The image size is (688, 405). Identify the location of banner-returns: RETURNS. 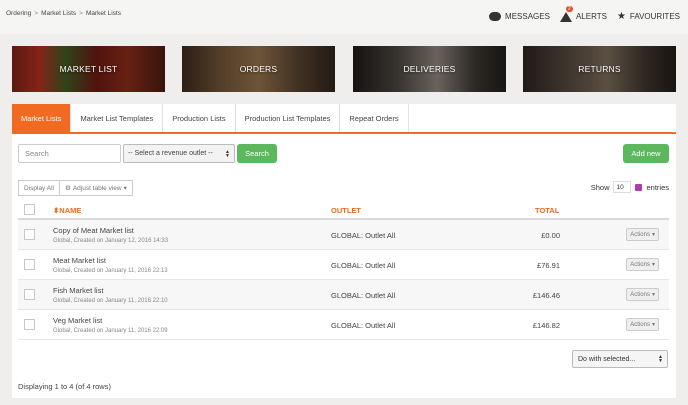
(599, 69).